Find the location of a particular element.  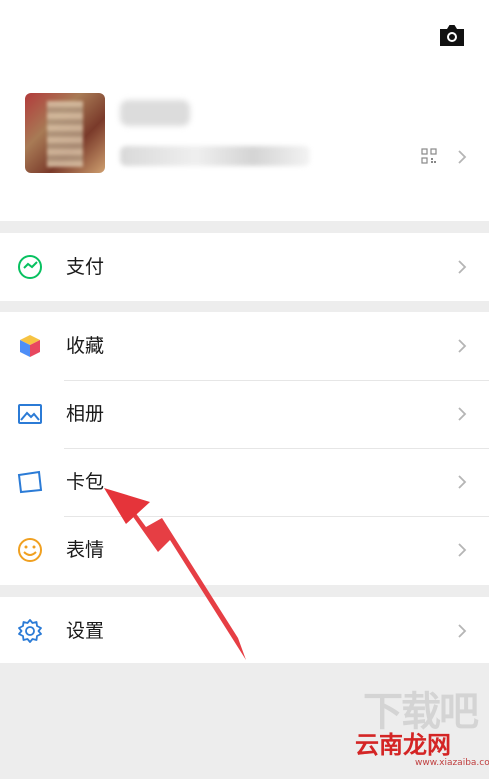

watermark-main: 云南龙网 is located at coordinates (403, 745).